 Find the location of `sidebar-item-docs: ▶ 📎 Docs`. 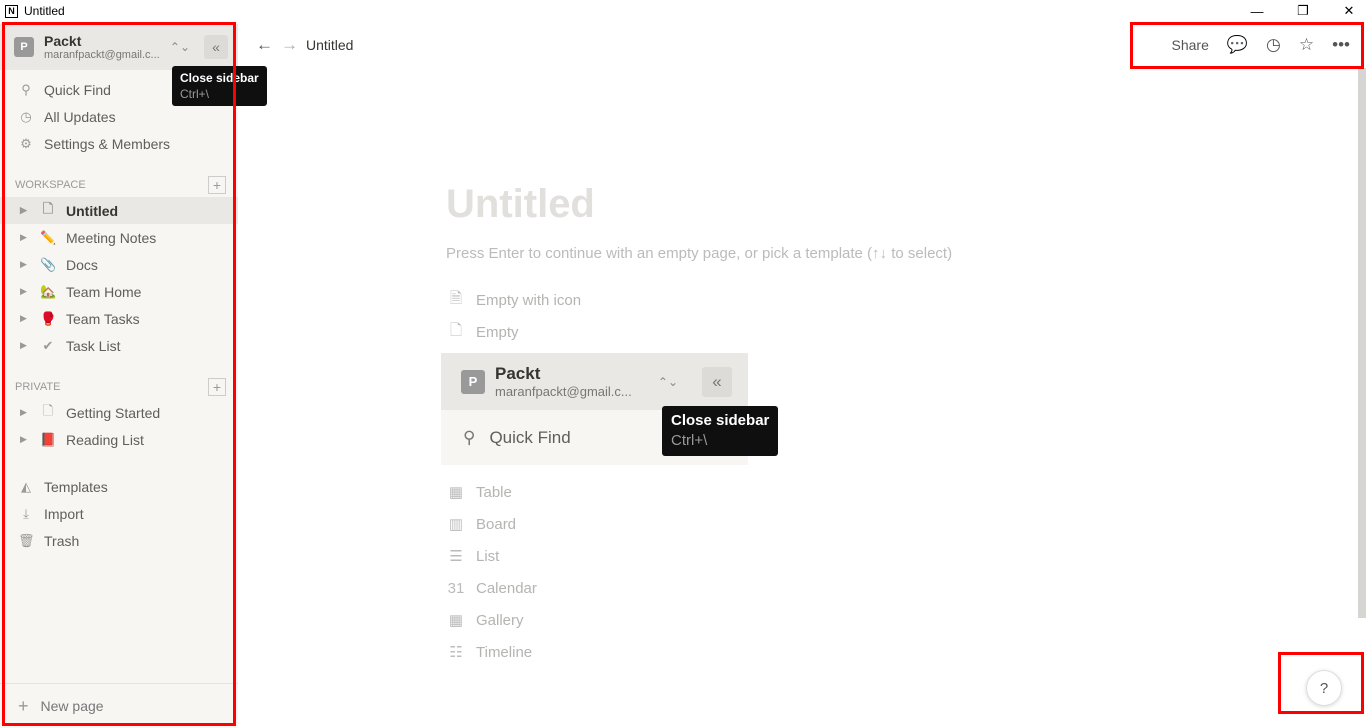

sidebar-item-docs: ▶ 📎 Docs is located at coordinates (119, 264).